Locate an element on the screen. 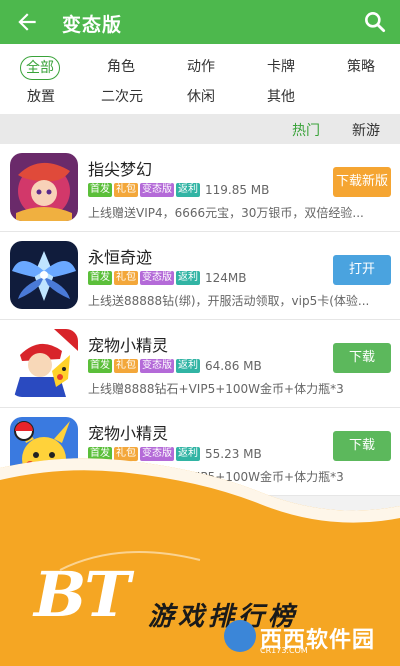 The height and width of the screenshot is (666, 400). game-name: 指尖梦幻 is located at coordinates (120, 169).